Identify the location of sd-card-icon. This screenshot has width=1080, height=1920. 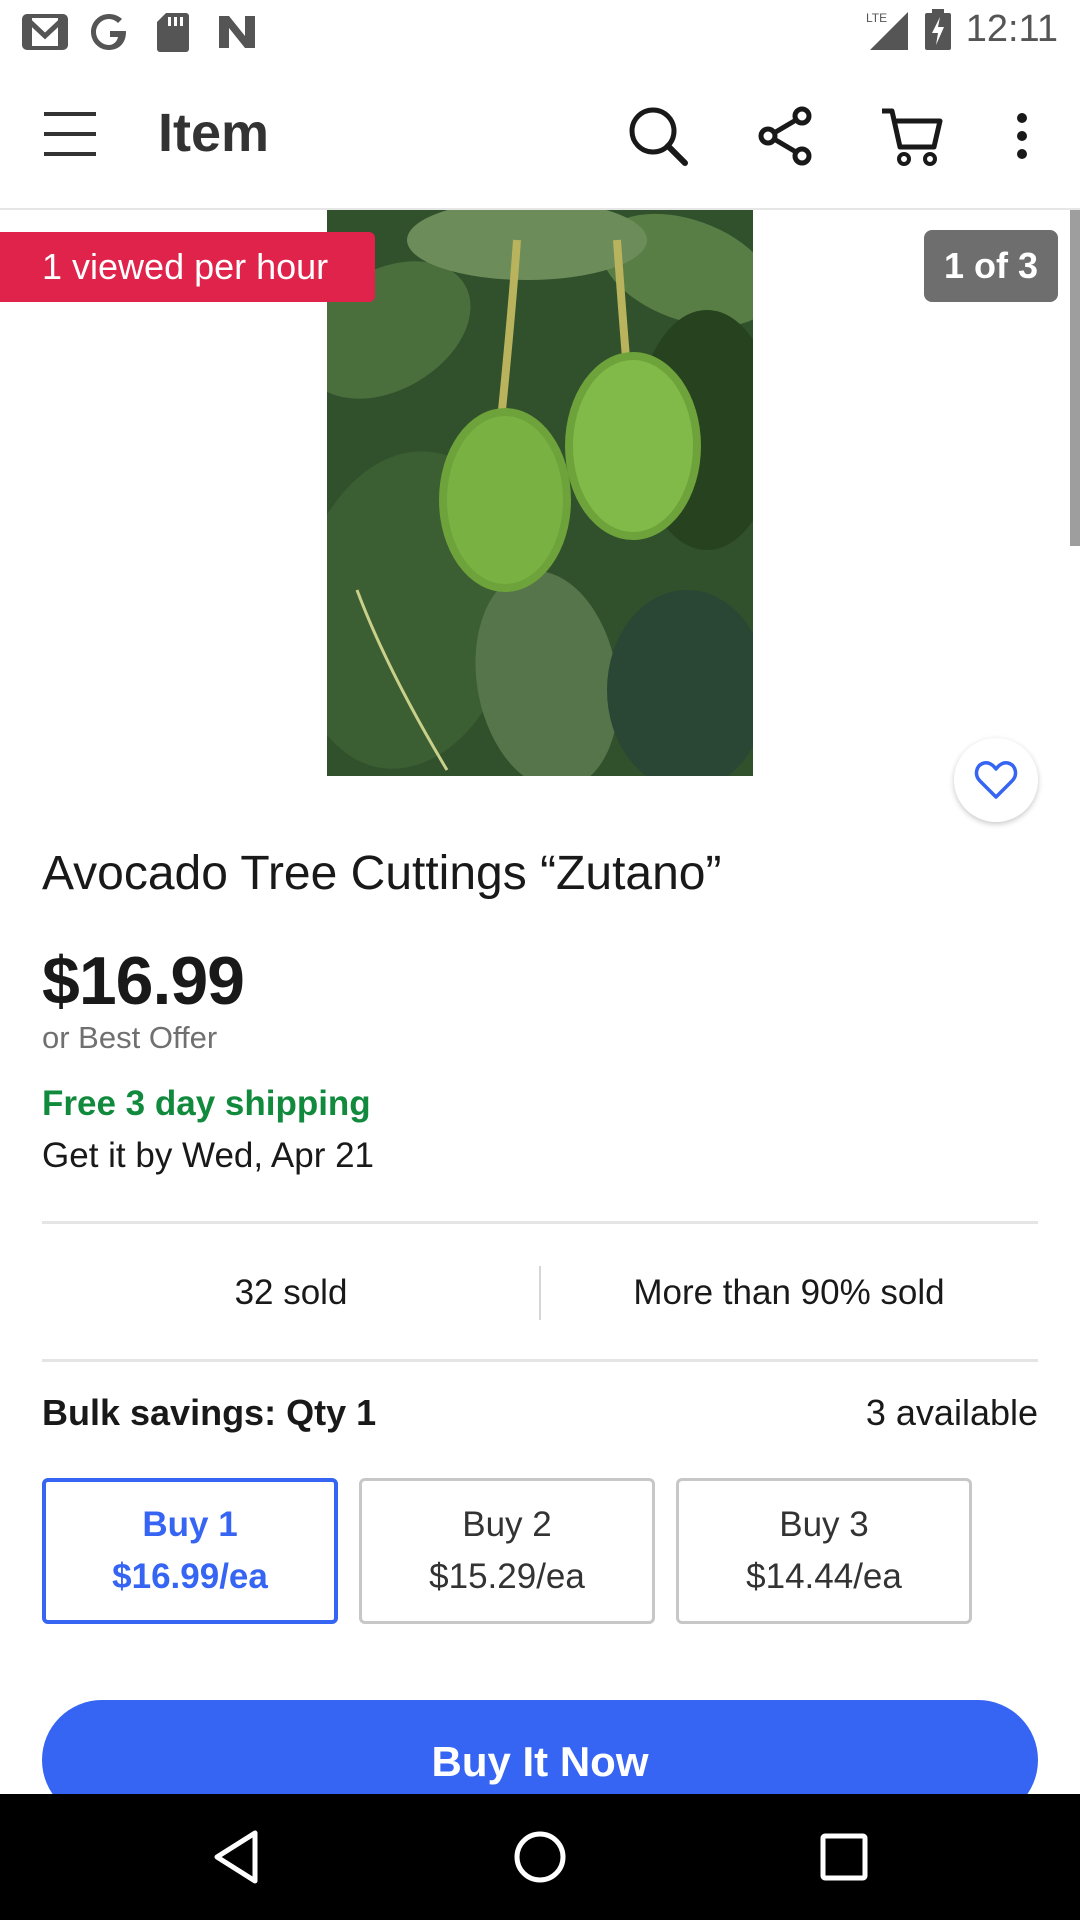
(173, 32).